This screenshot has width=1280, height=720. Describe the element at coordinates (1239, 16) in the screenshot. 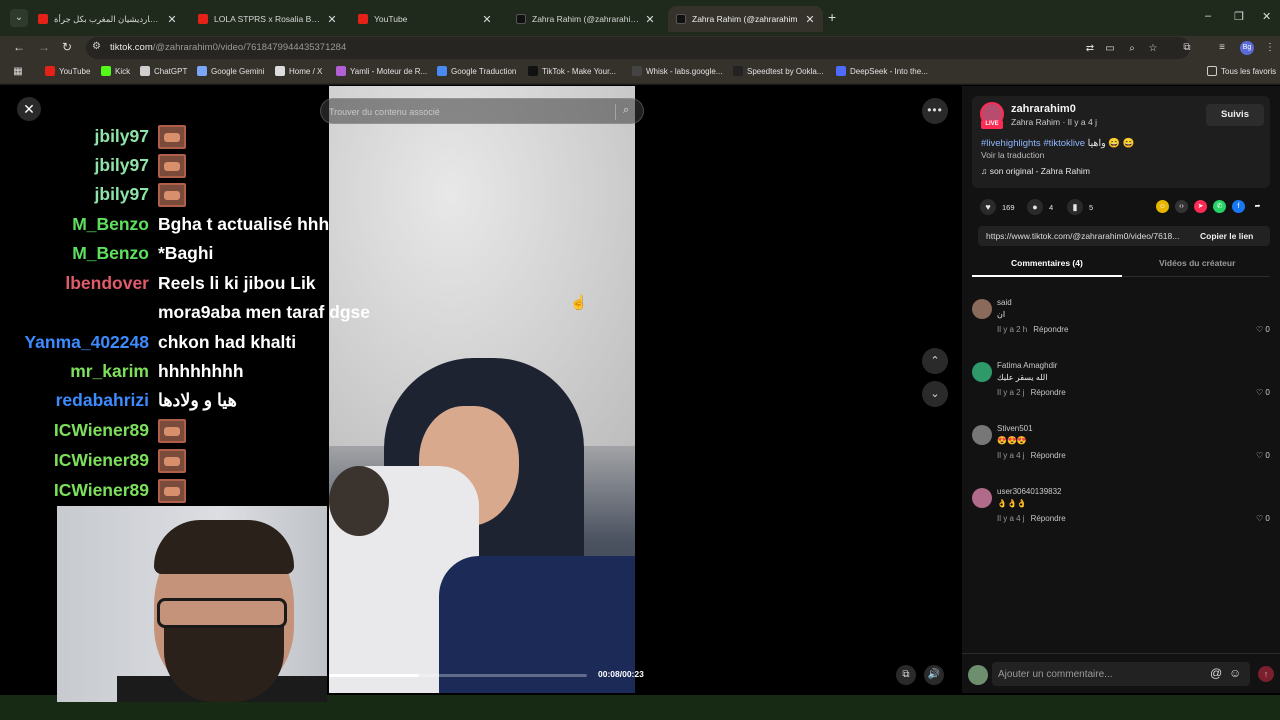

I see `restore-icon: ❐` at that location.